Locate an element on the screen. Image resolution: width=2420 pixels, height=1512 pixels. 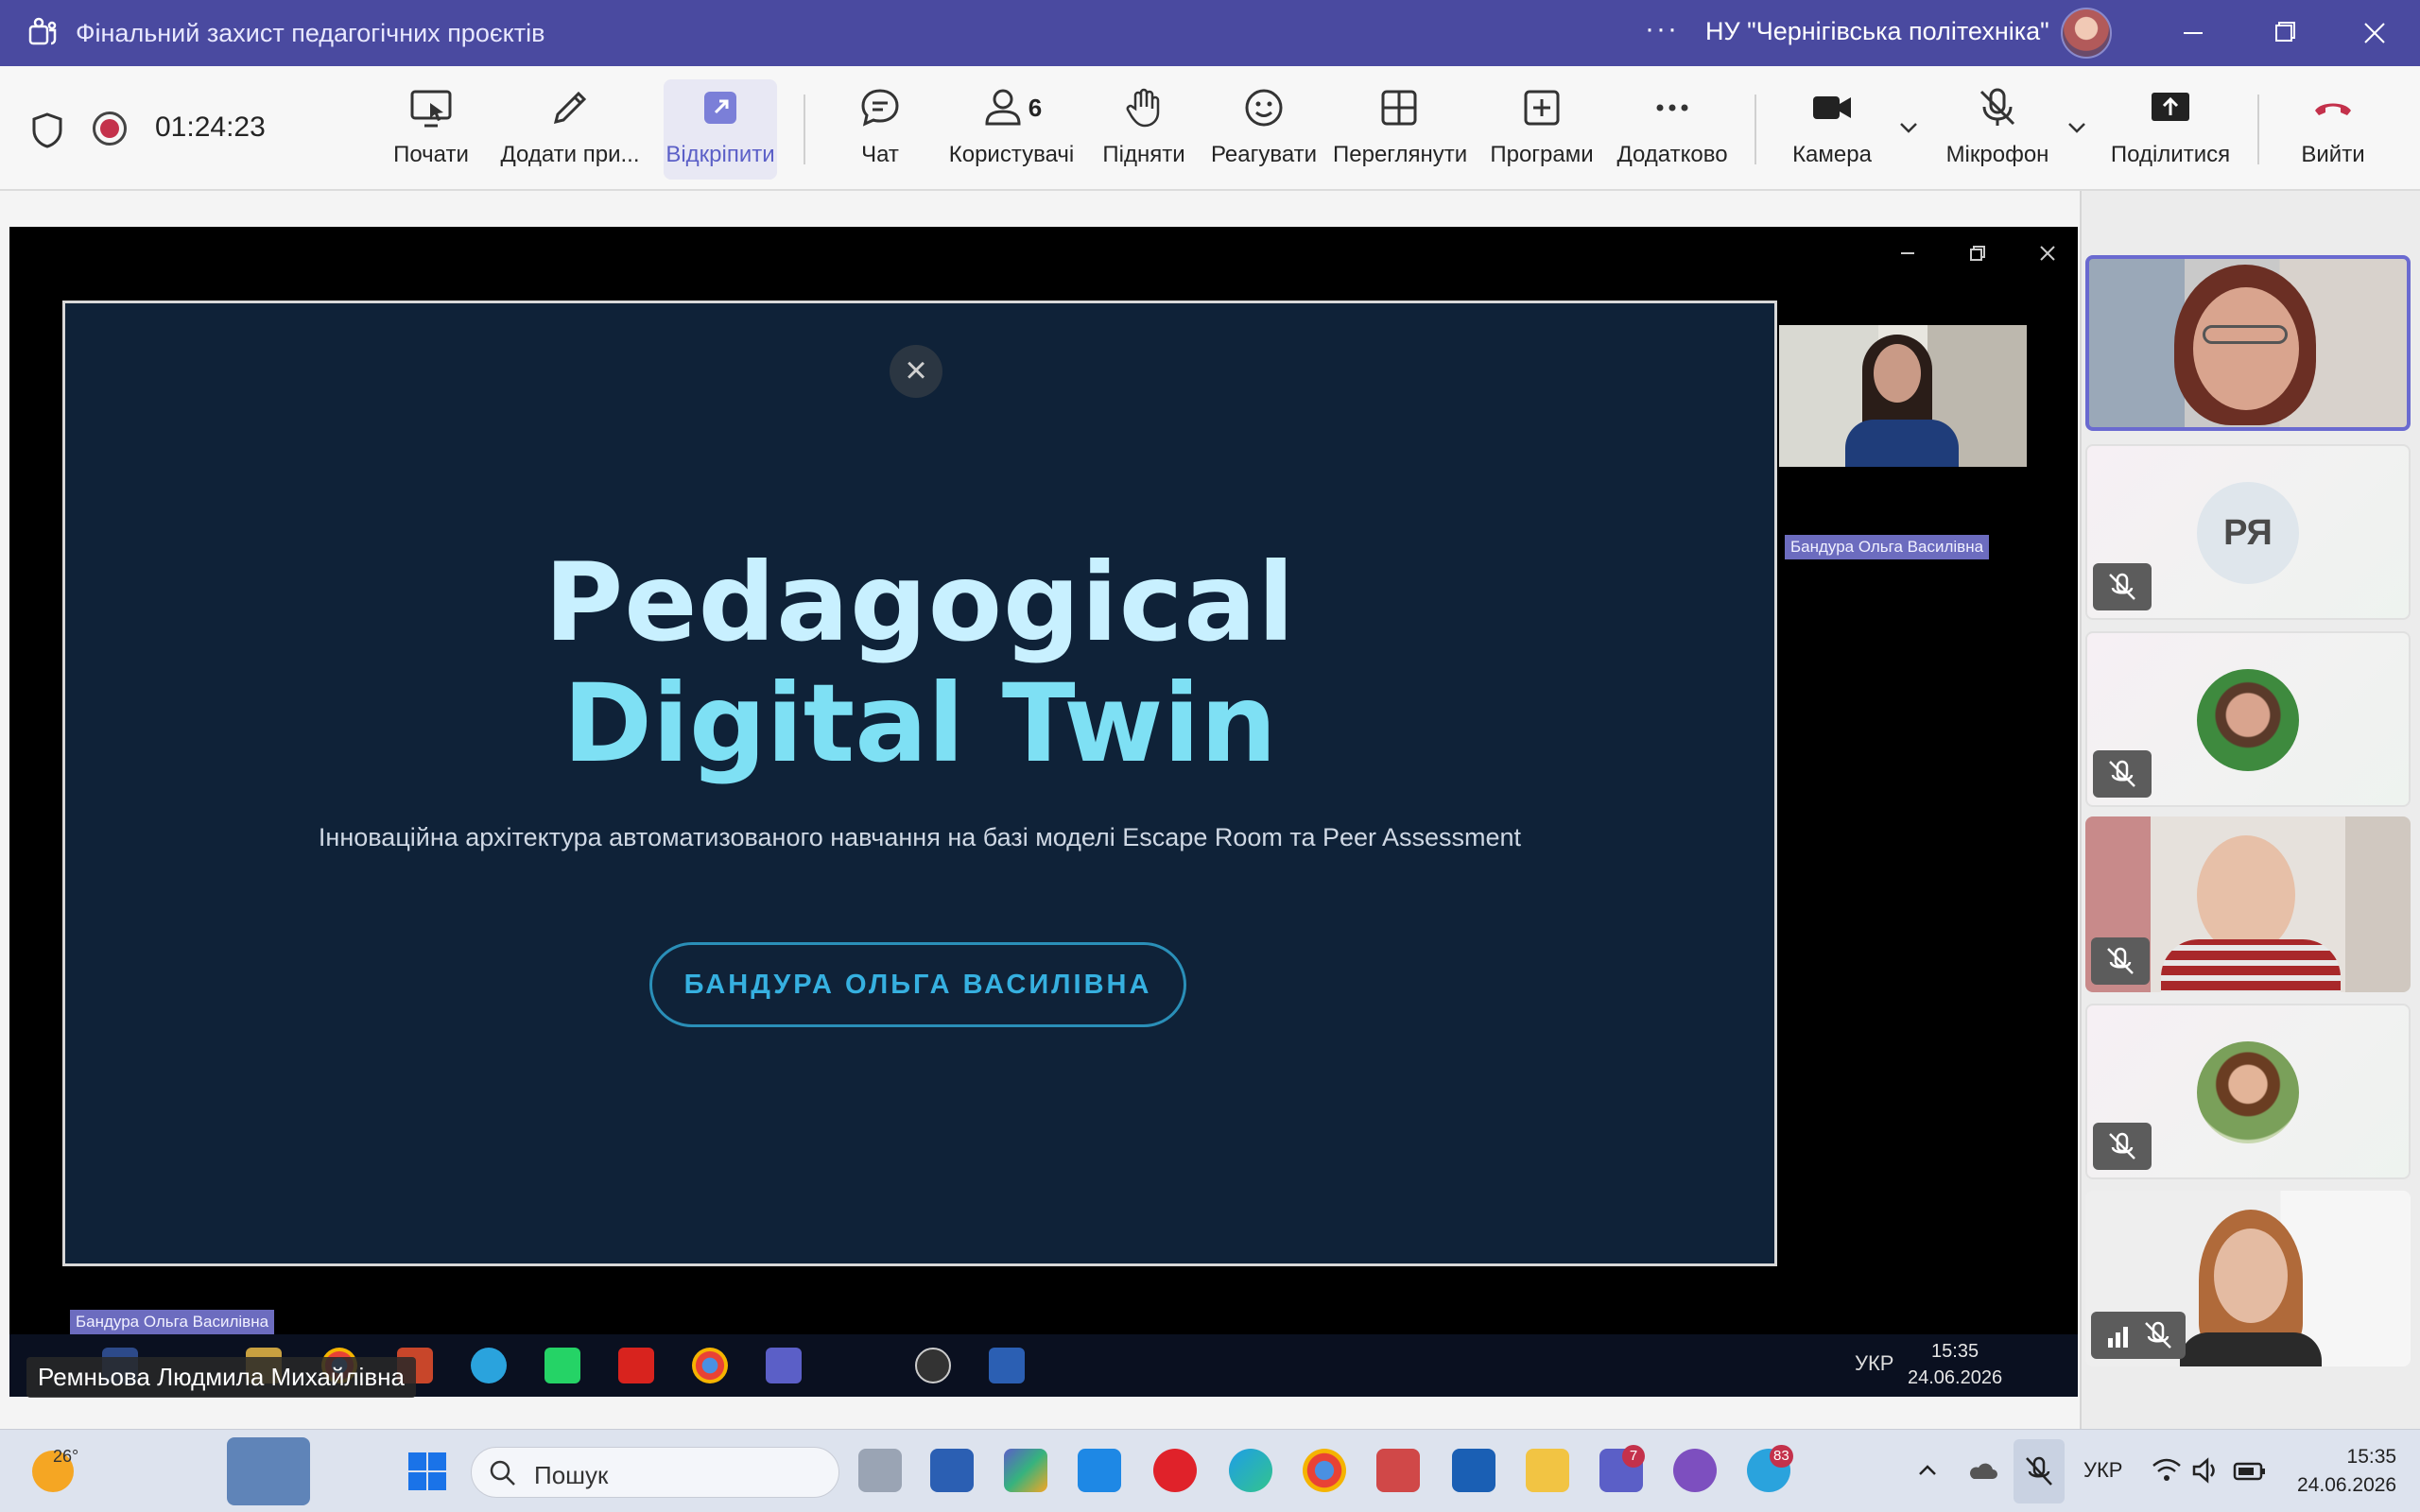
share-icon is located at coordinates (2170, 107).